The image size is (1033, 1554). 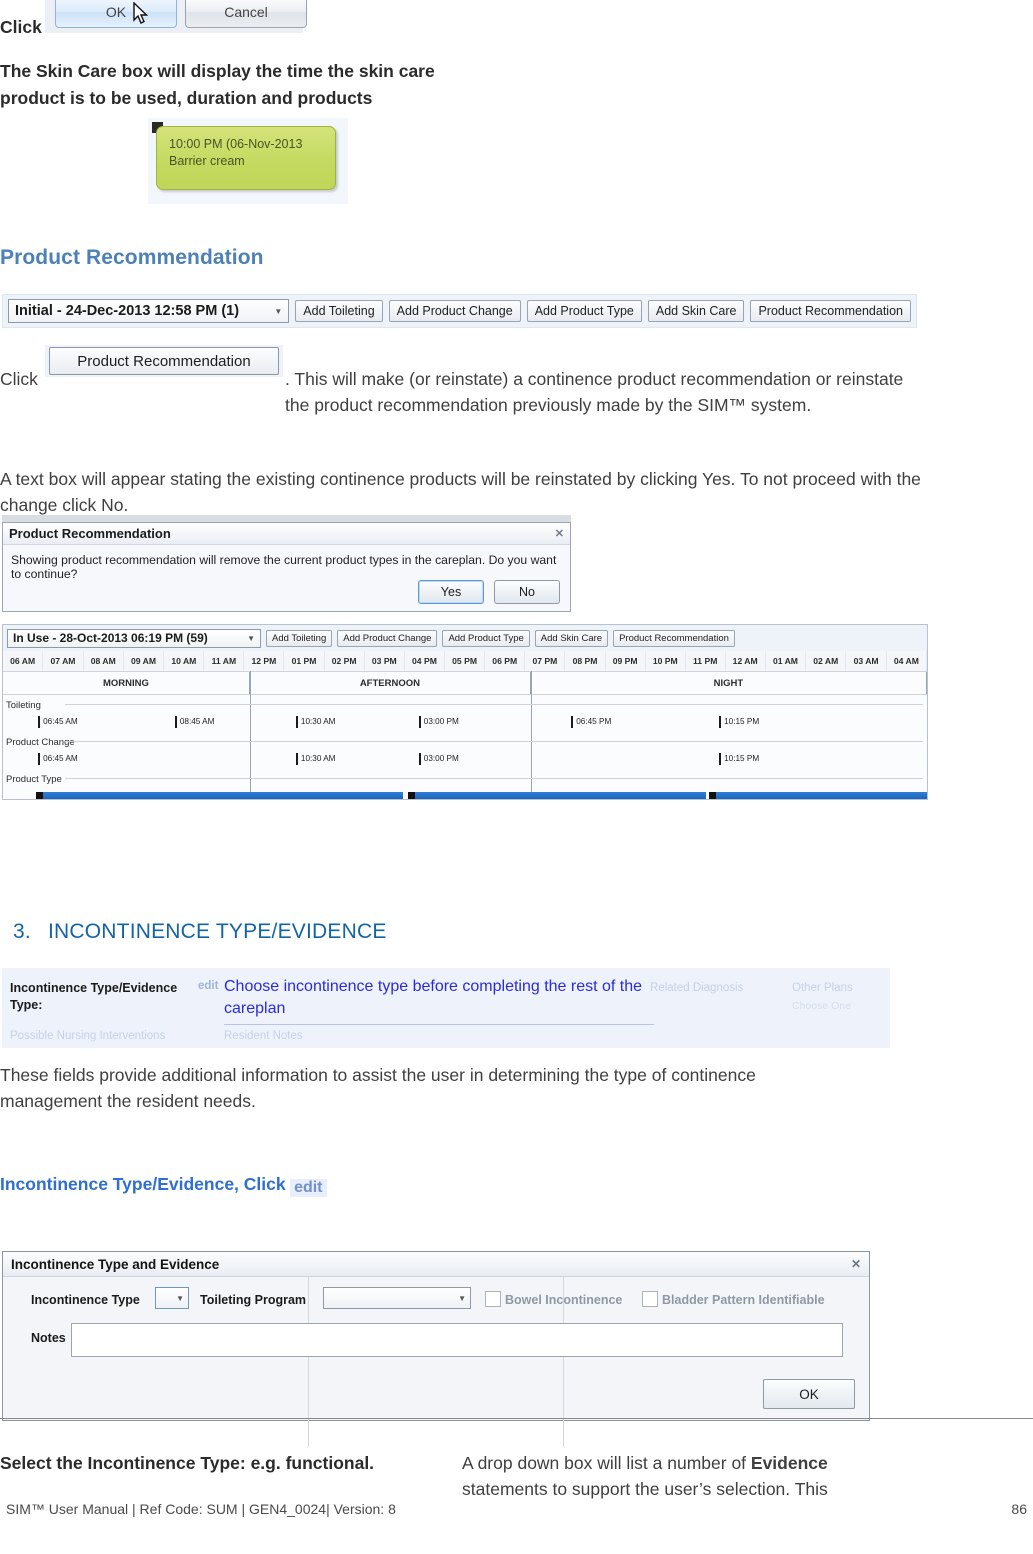 I want to click on page-title-product-recommendation: Product Recommendation, so click(x=132, y=257).